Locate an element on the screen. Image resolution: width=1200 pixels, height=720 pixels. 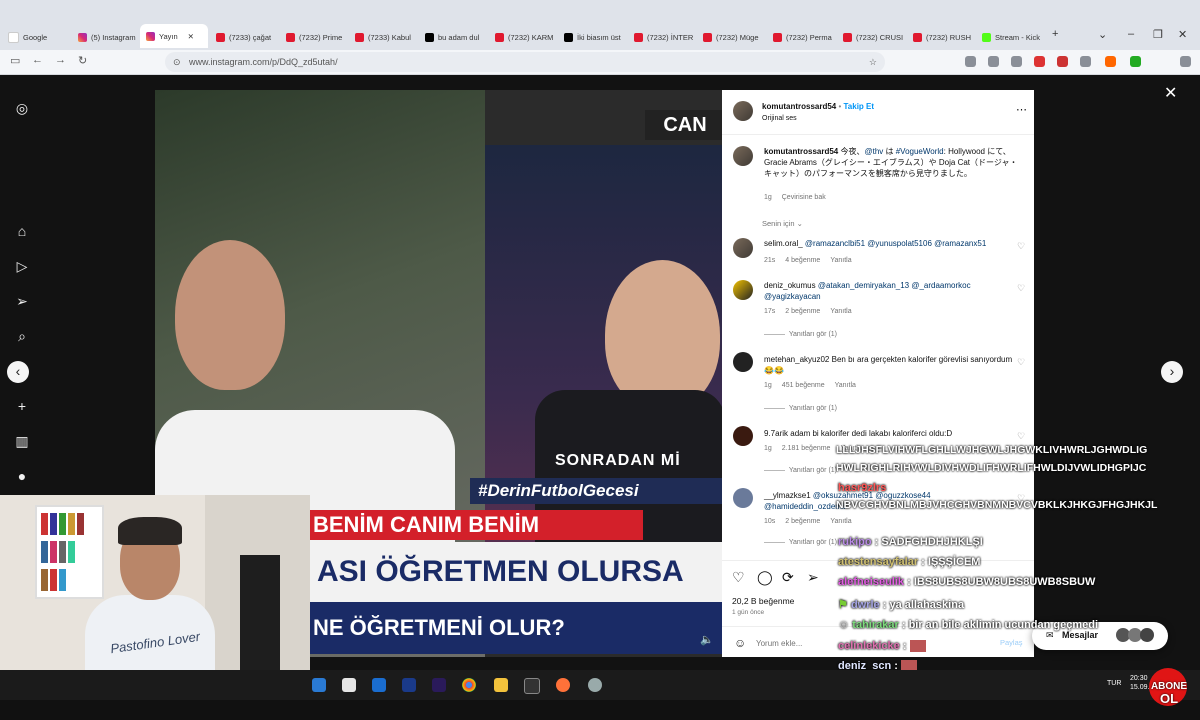
chrome-icon is located at coordinates (469, 685).